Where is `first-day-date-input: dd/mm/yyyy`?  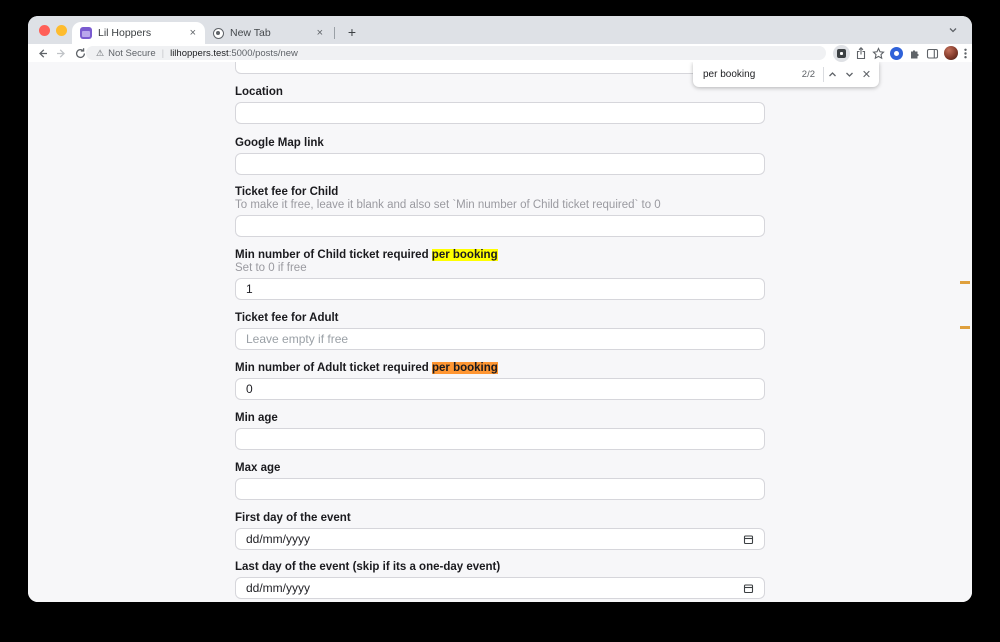 first-day-date-input: dd/mm/yyyy is located at coordinates (500, 539).